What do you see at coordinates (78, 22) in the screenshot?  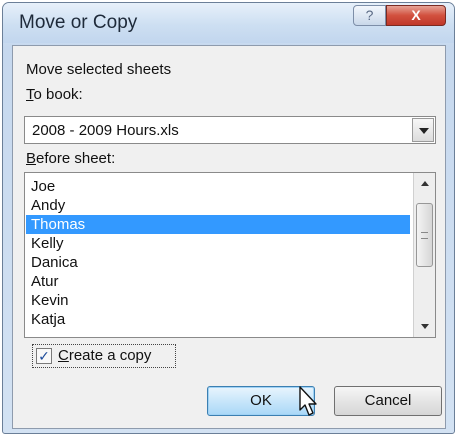 I see `dialog-title: Move or Copy` at bounding box center [78, 22].